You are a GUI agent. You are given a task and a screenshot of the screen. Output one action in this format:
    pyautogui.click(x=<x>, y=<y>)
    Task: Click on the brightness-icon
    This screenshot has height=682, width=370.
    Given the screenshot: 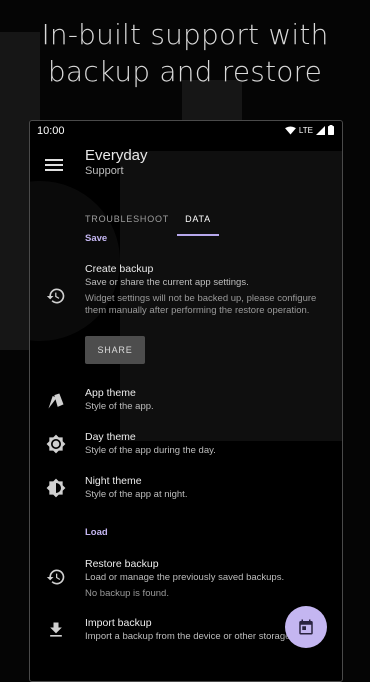 What is the action you would take?
    pyautogui.click(x=56, y=444)
    